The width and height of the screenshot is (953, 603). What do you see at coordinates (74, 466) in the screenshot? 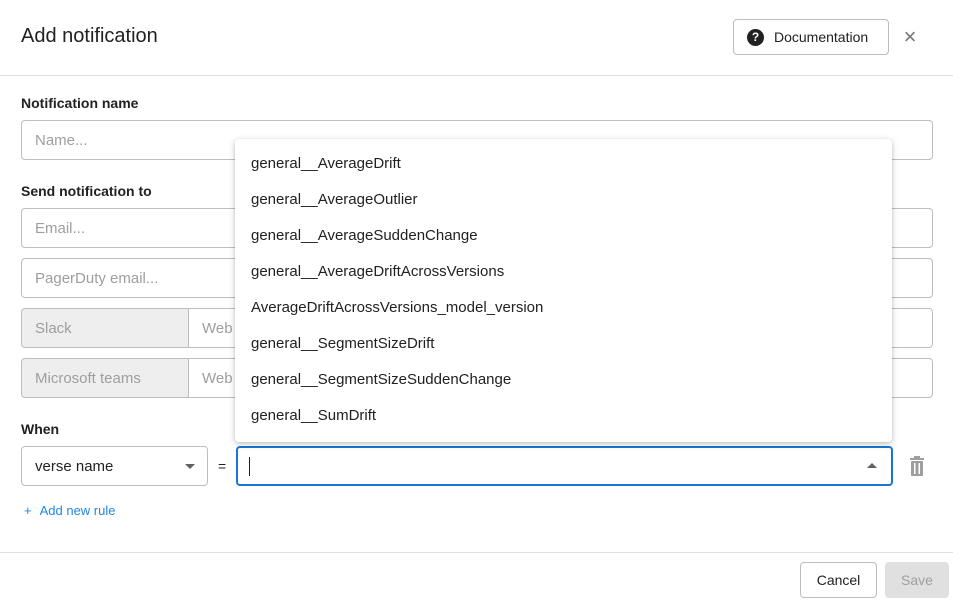
I see `rule-field-value: verse name` at bounding box center [74, 466].